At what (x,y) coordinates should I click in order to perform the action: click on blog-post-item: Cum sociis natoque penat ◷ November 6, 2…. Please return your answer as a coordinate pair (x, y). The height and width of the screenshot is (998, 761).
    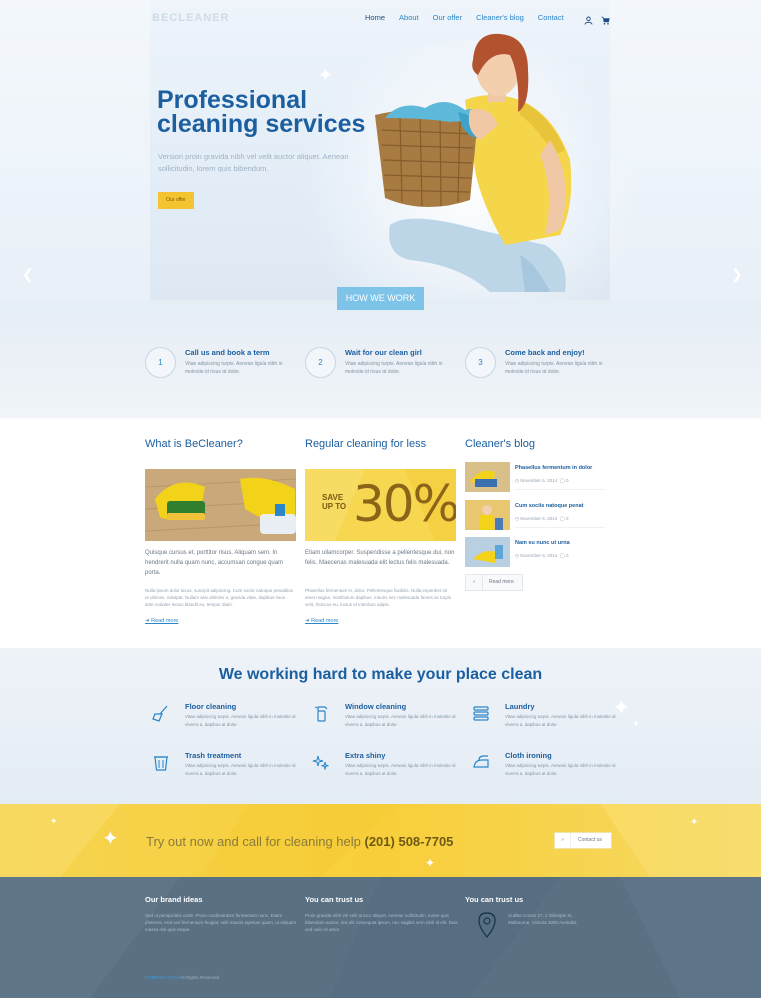
    Looking at the image, I should click on (540, 515).